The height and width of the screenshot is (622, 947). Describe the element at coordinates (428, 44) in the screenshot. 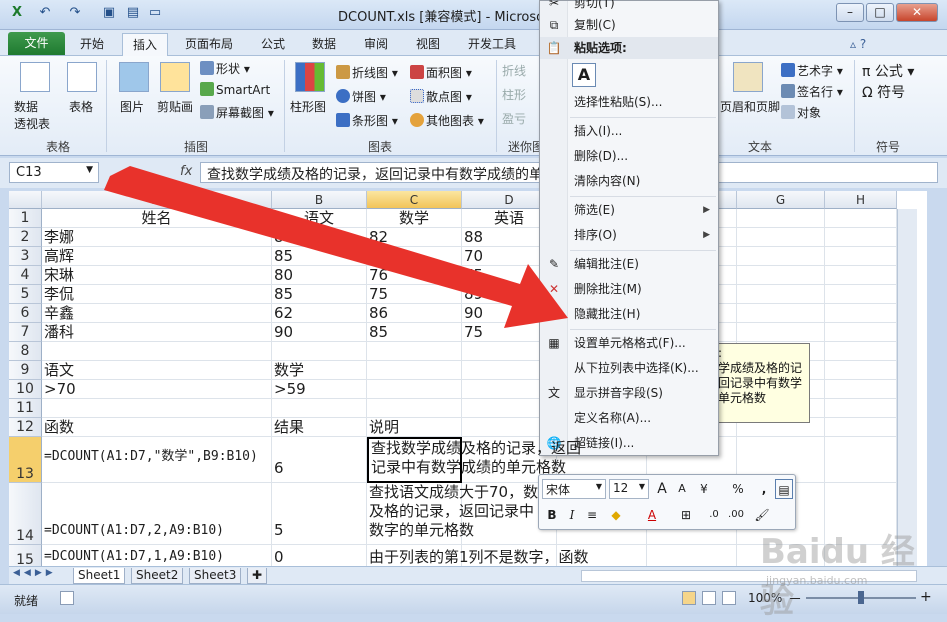

I see `tab-view: 视图` at that location.